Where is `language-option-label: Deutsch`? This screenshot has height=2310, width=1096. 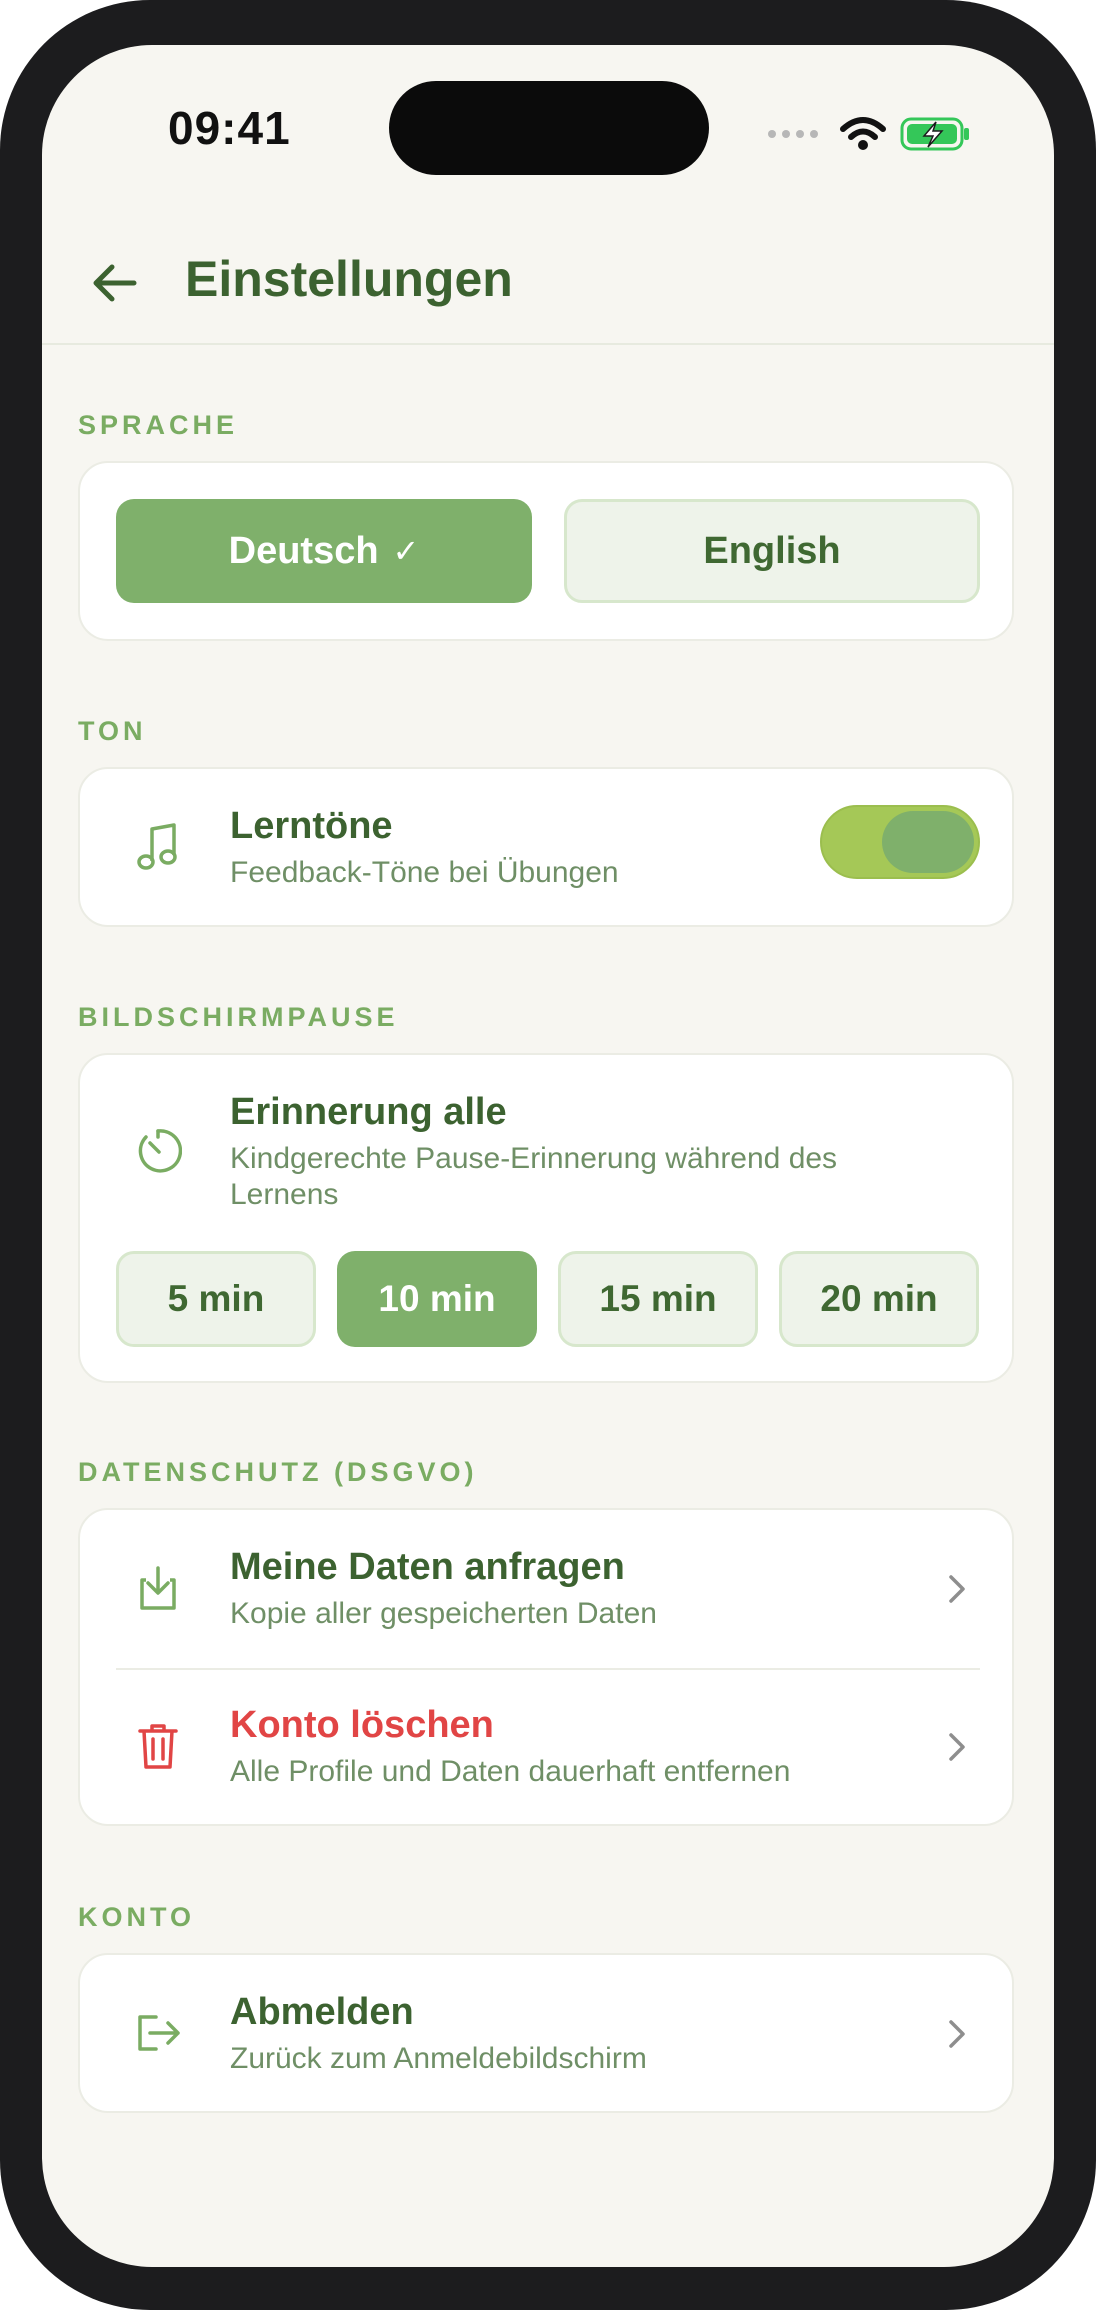
language-option-label: Deutsch is located at coordinates (303, 550).